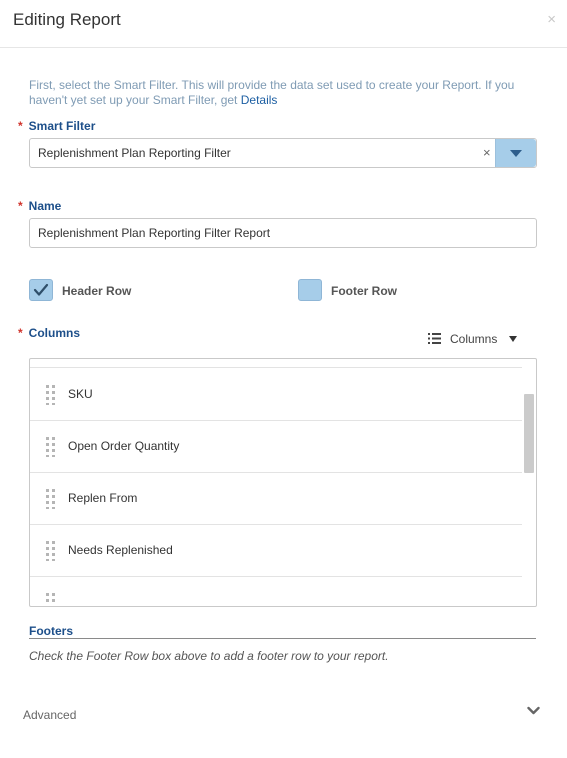 This screenshot has width=567, height=758. What do you see at coordinates (434, 338) in the screenshot?
I see `list-icon` at bounding box center [434, 338].